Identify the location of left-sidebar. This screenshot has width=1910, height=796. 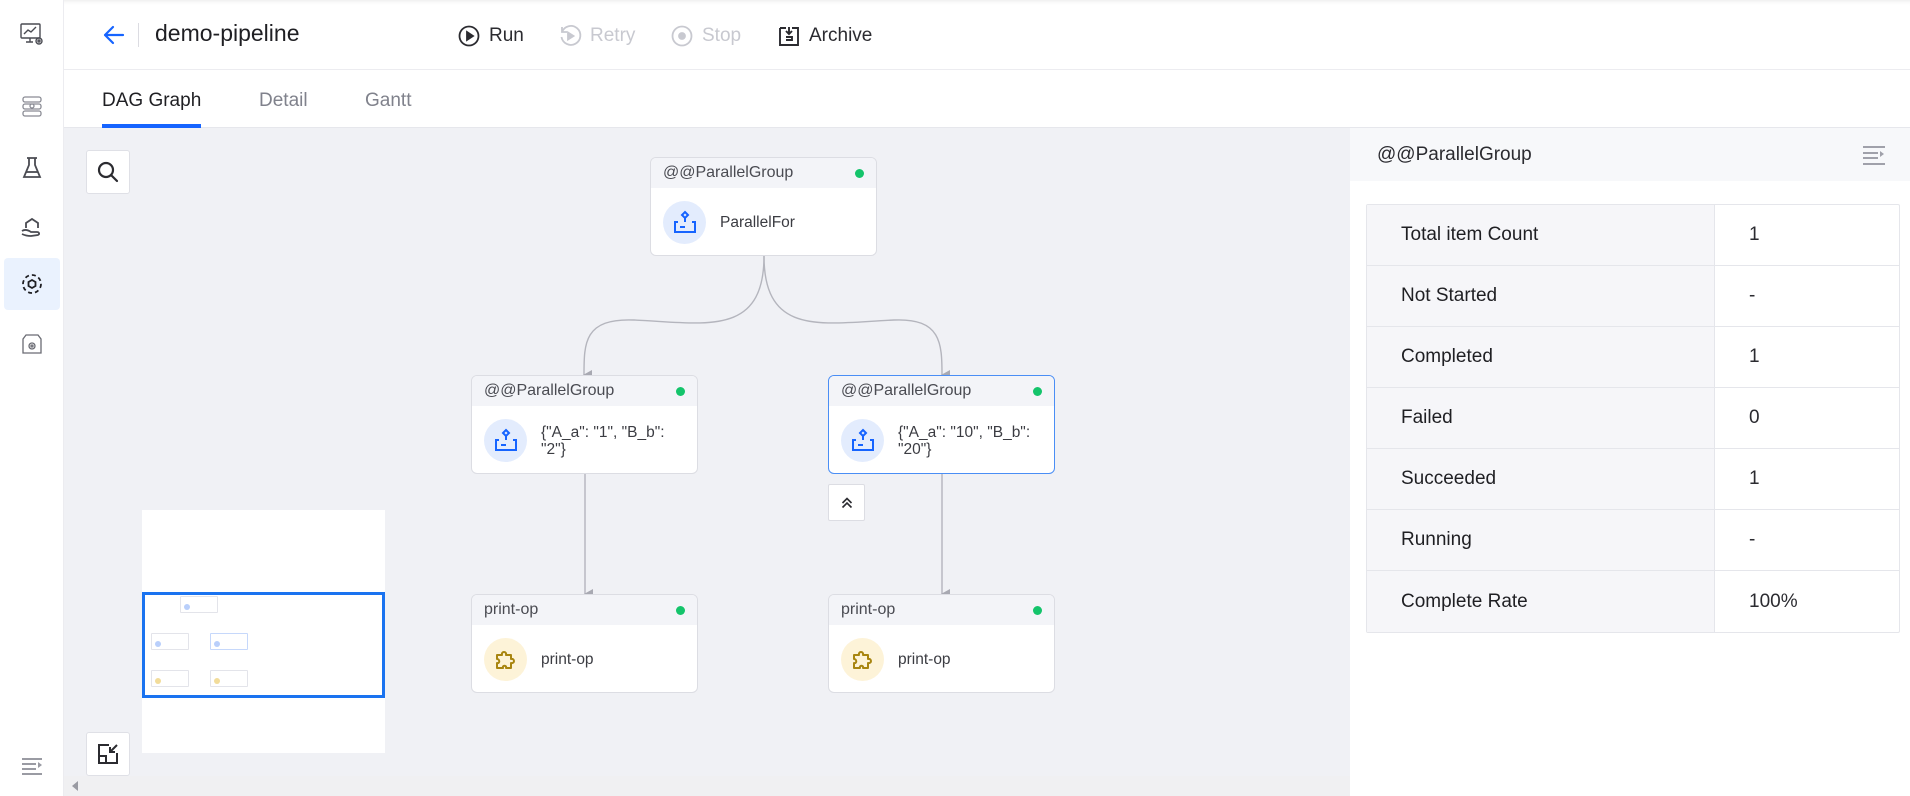
(32, 398).